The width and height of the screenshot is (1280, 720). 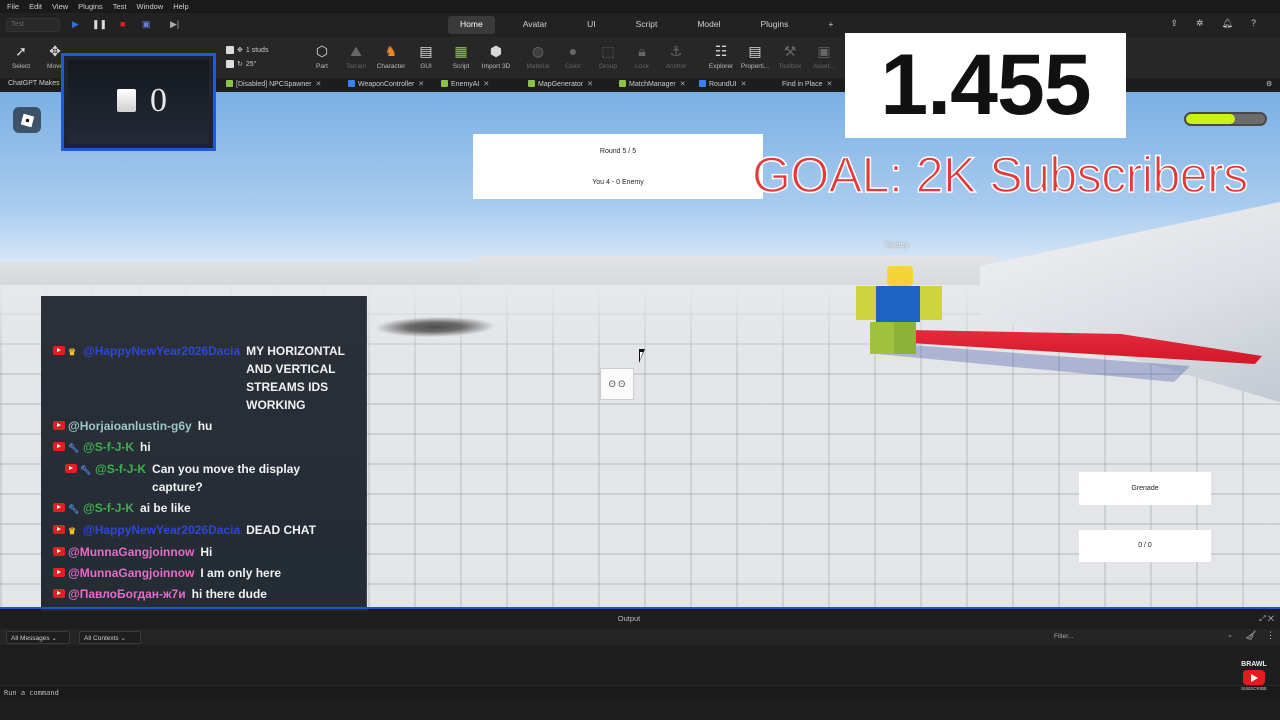 I want to click on place-select: Test, so click(x=33, y=25).